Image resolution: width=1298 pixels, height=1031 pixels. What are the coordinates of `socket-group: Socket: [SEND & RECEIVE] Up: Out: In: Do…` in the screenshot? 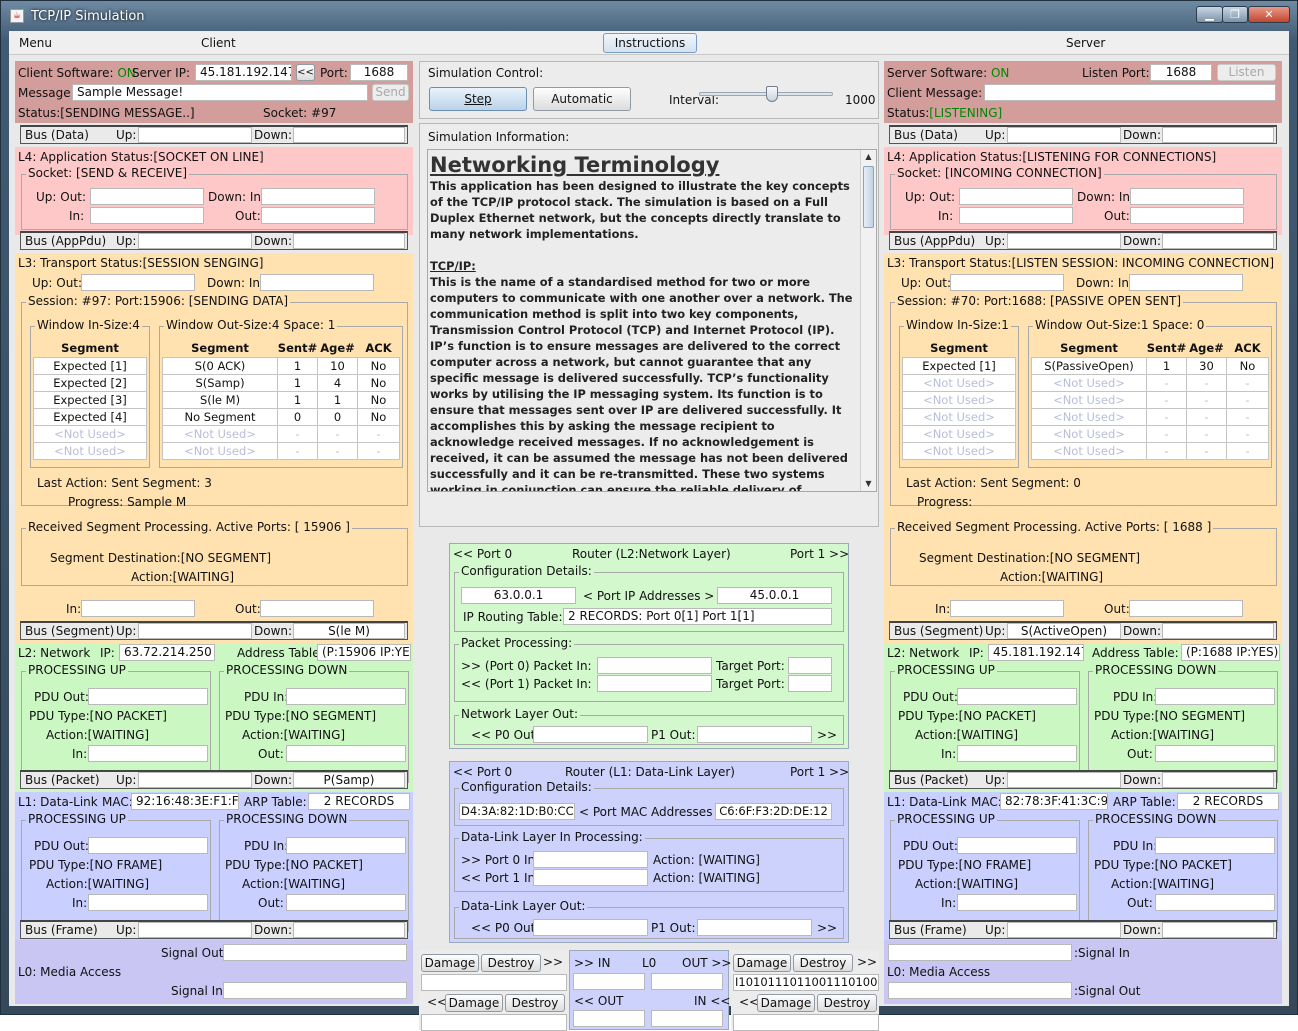 It's located at (214, 198).